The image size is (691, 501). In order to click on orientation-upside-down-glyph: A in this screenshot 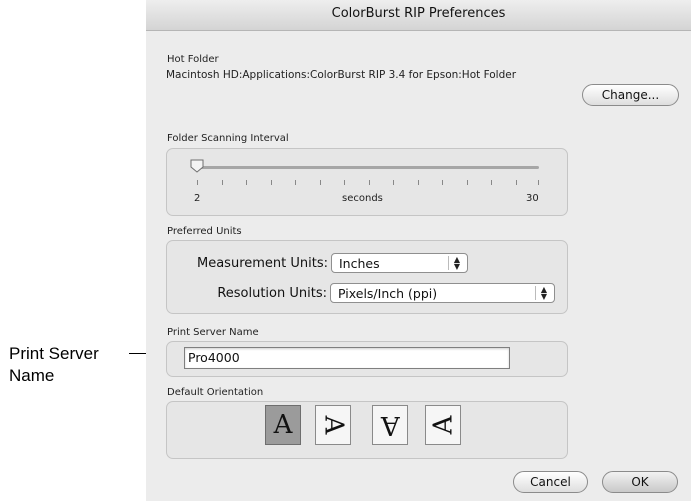, I will do `click(390, 425)`.